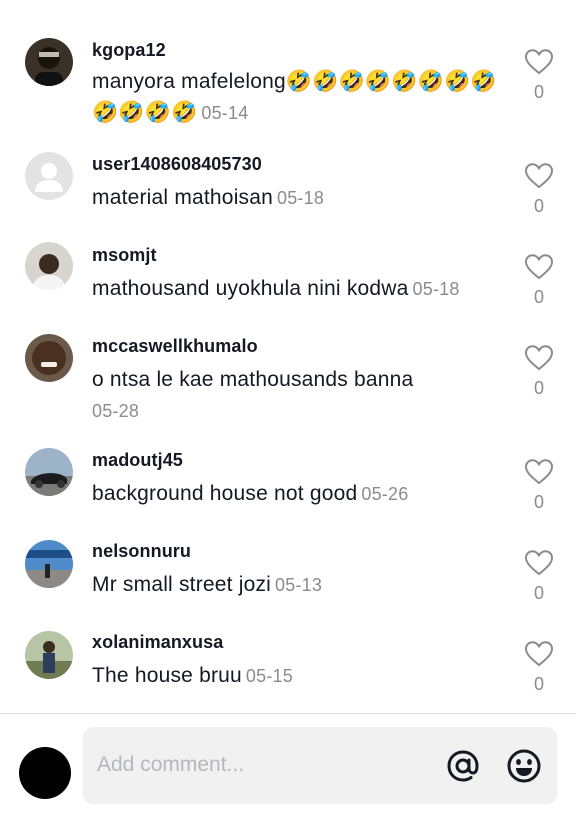 The width and height of the screenshot is (576, 813). I want to click on comment-username: xolanimanxusa, so click(157, 642).